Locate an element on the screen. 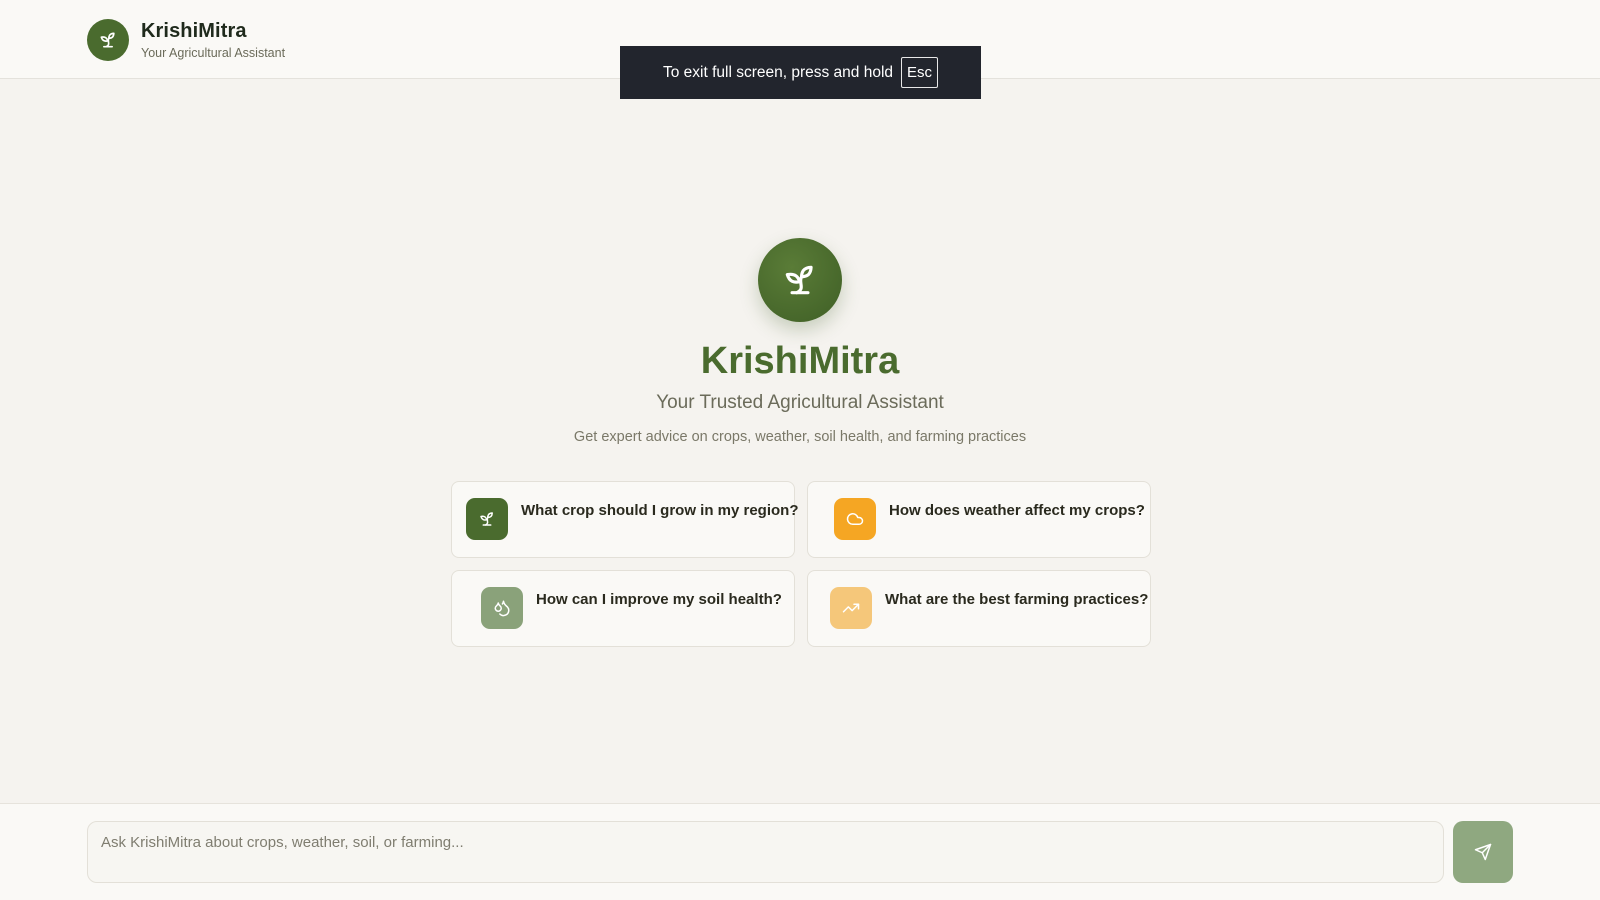 The height and width of the screenshot is (900, 1600). suggestion-label: What crop should I grow in my region? is located at coordinates (660, 510).